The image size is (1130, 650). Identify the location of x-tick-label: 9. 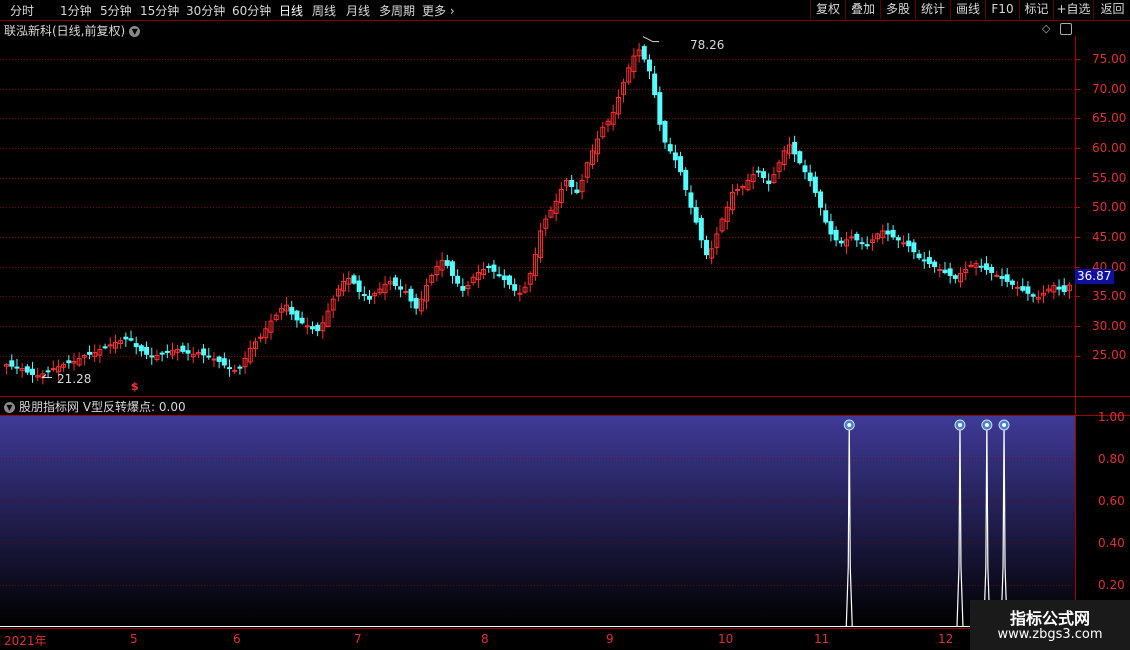
(610, 639).